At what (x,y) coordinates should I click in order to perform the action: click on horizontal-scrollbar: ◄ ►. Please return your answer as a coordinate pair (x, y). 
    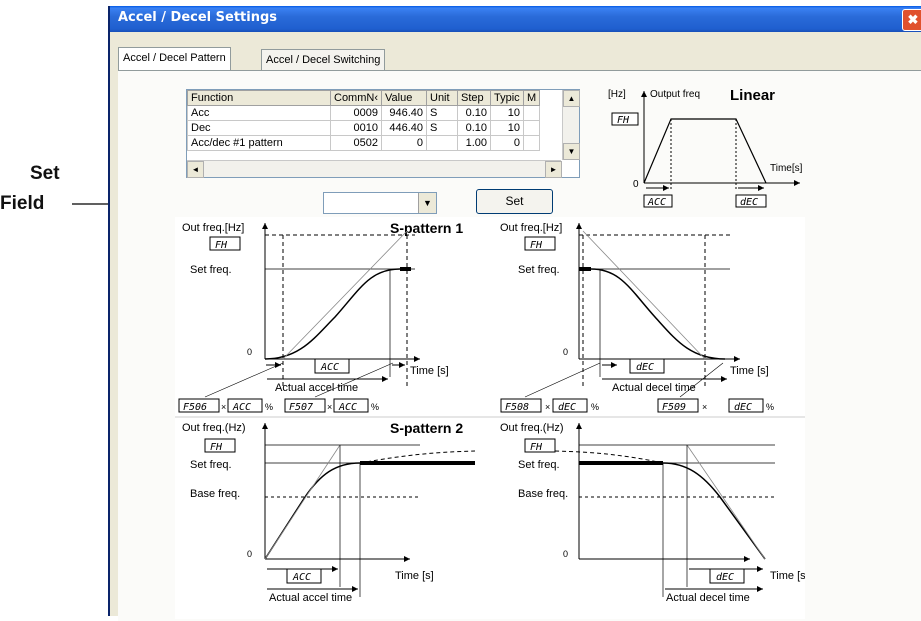
    Looking at the image, I should click on (374, 169).